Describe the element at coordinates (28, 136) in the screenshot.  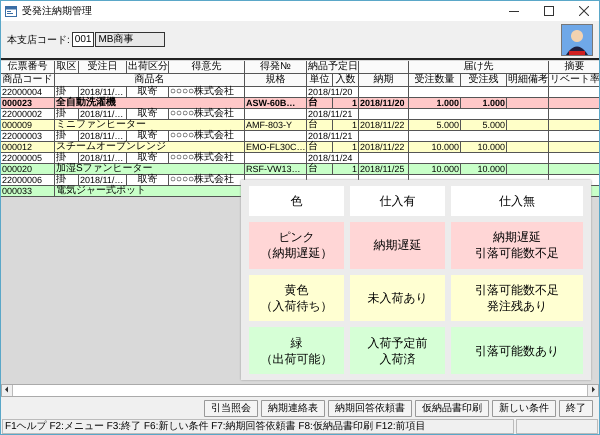
I see `table-cell: 22000003` at that location.